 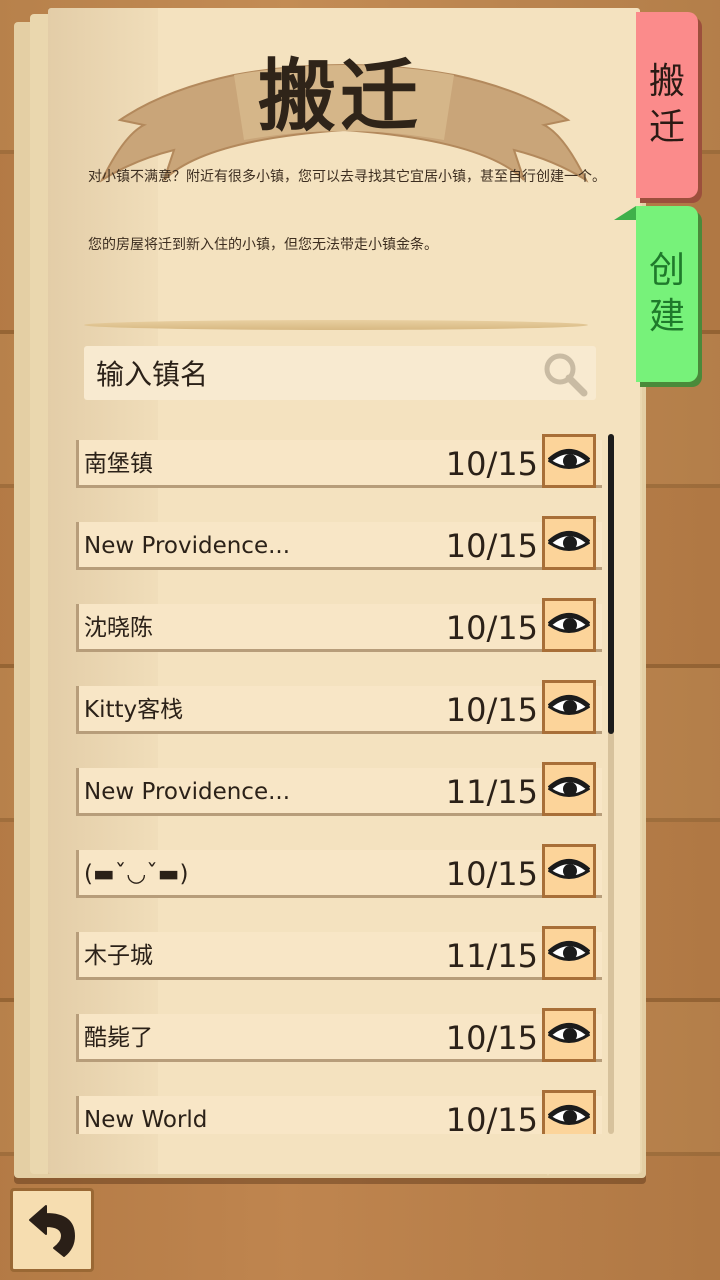 I want to click on town-name: 南堡镇, so click(x=118, y=464).